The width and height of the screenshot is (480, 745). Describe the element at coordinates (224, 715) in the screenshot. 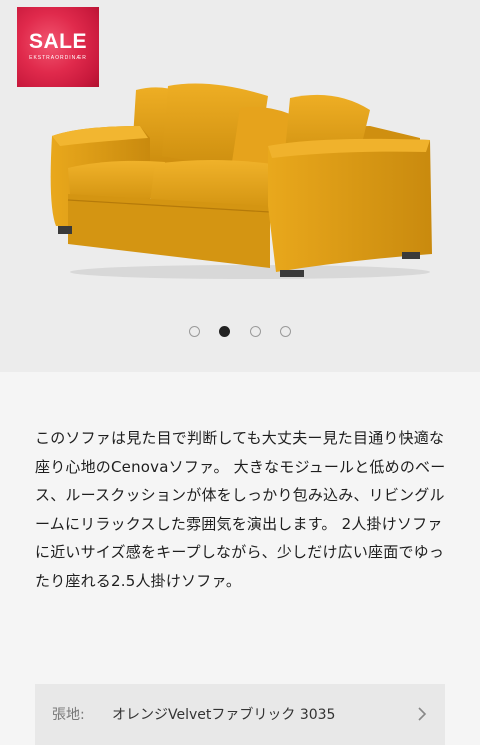

I see `fabric-value: オレンジVelvetファブリック 3035` at that location.